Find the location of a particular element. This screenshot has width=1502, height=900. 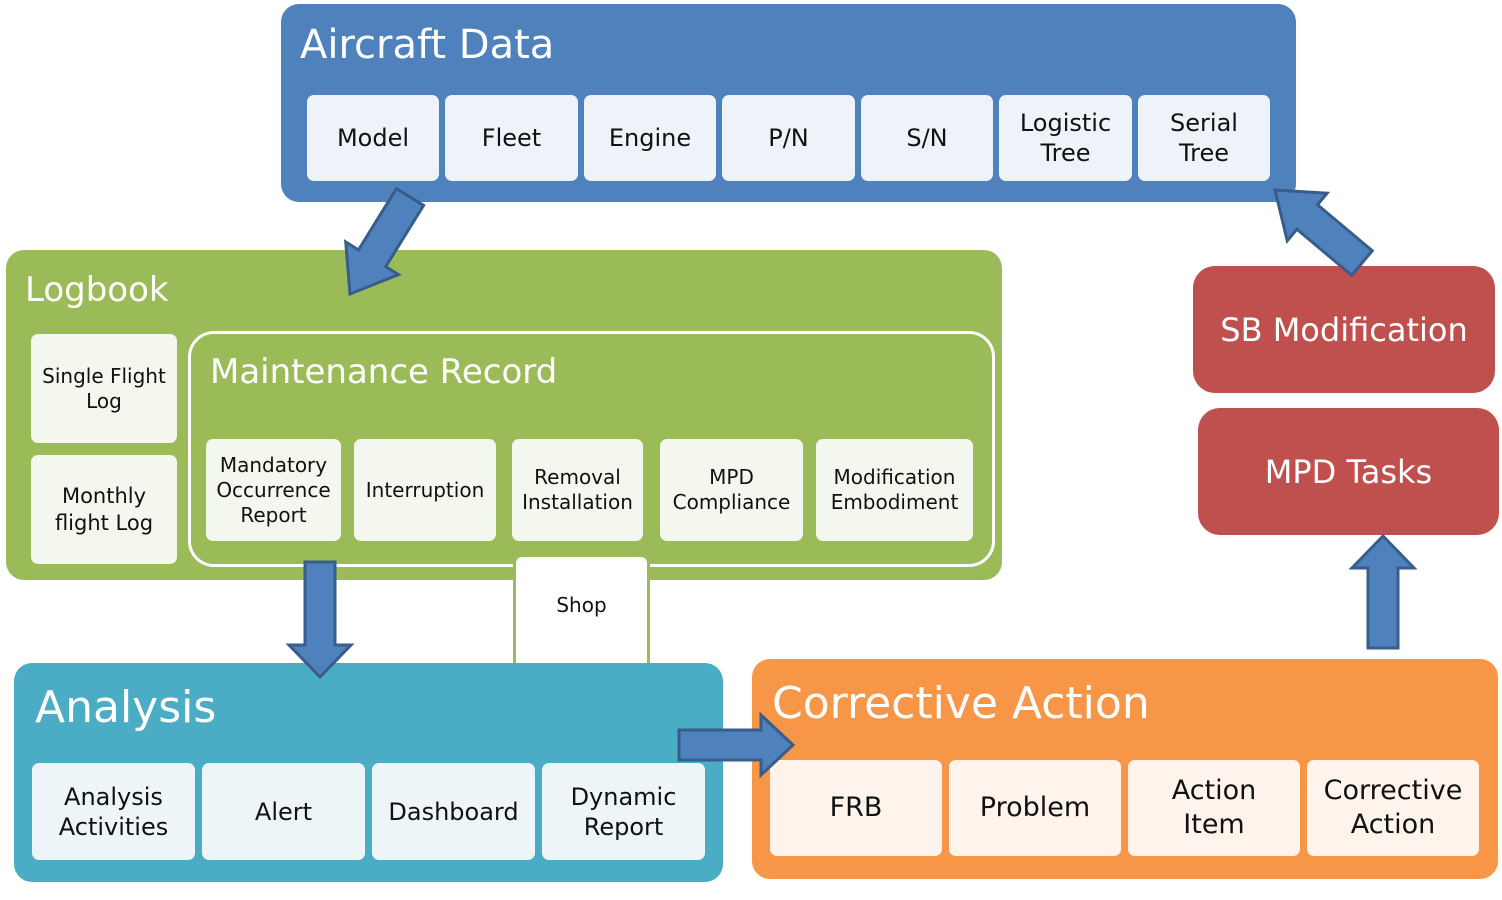

arrow-logbook-to-analysis is located at coordinates (320, 620).